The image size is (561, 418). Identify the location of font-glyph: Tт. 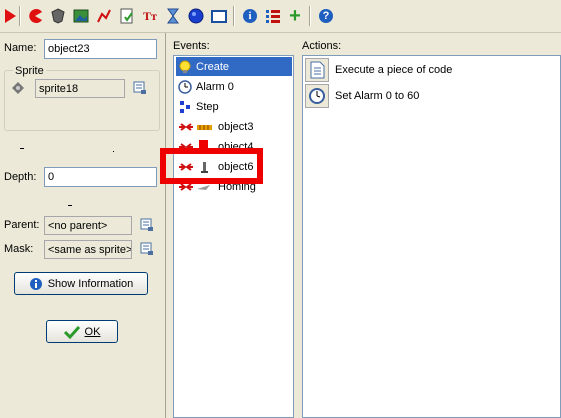
(150, 15).